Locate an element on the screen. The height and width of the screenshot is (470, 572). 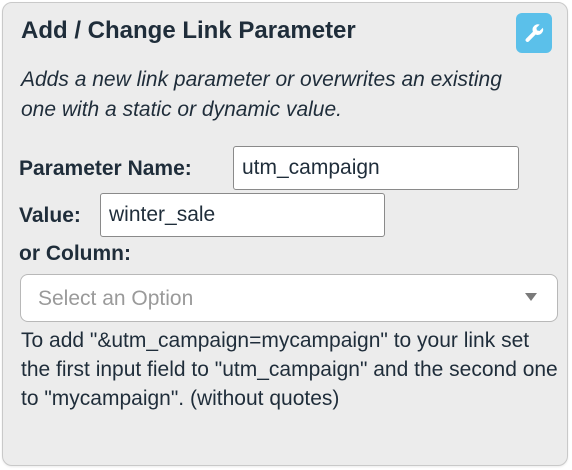
column-select: Select an Option is located at coordinates (289, 298).